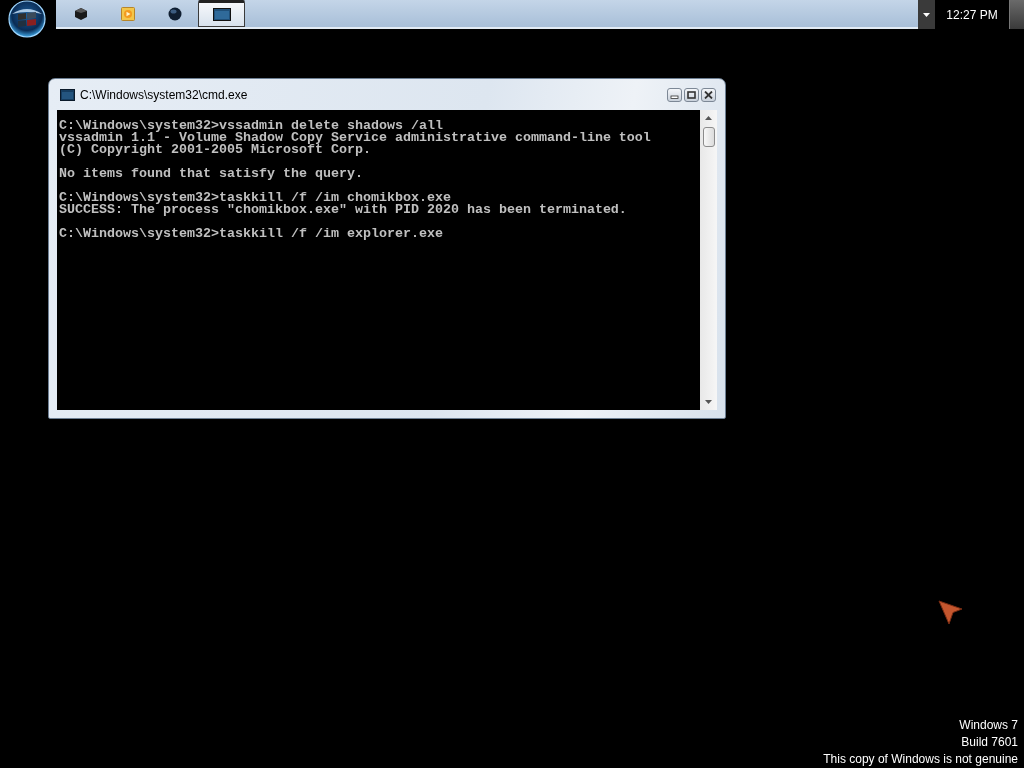 The width and height of the screenshot is (1024, 768). Describe the element at coordinates (708, 402) in the screenshot. I see `scroll-down-icon` at that location.